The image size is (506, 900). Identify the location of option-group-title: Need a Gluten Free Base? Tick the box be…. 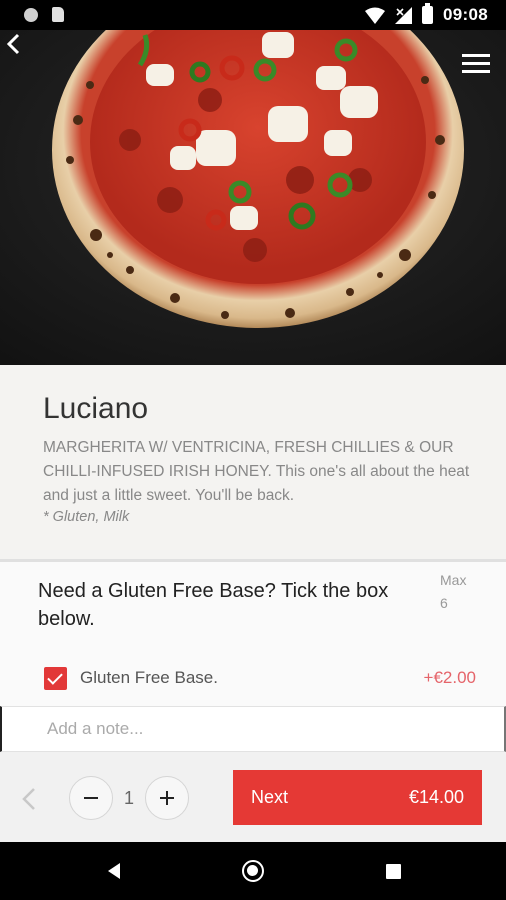
(213, 605).